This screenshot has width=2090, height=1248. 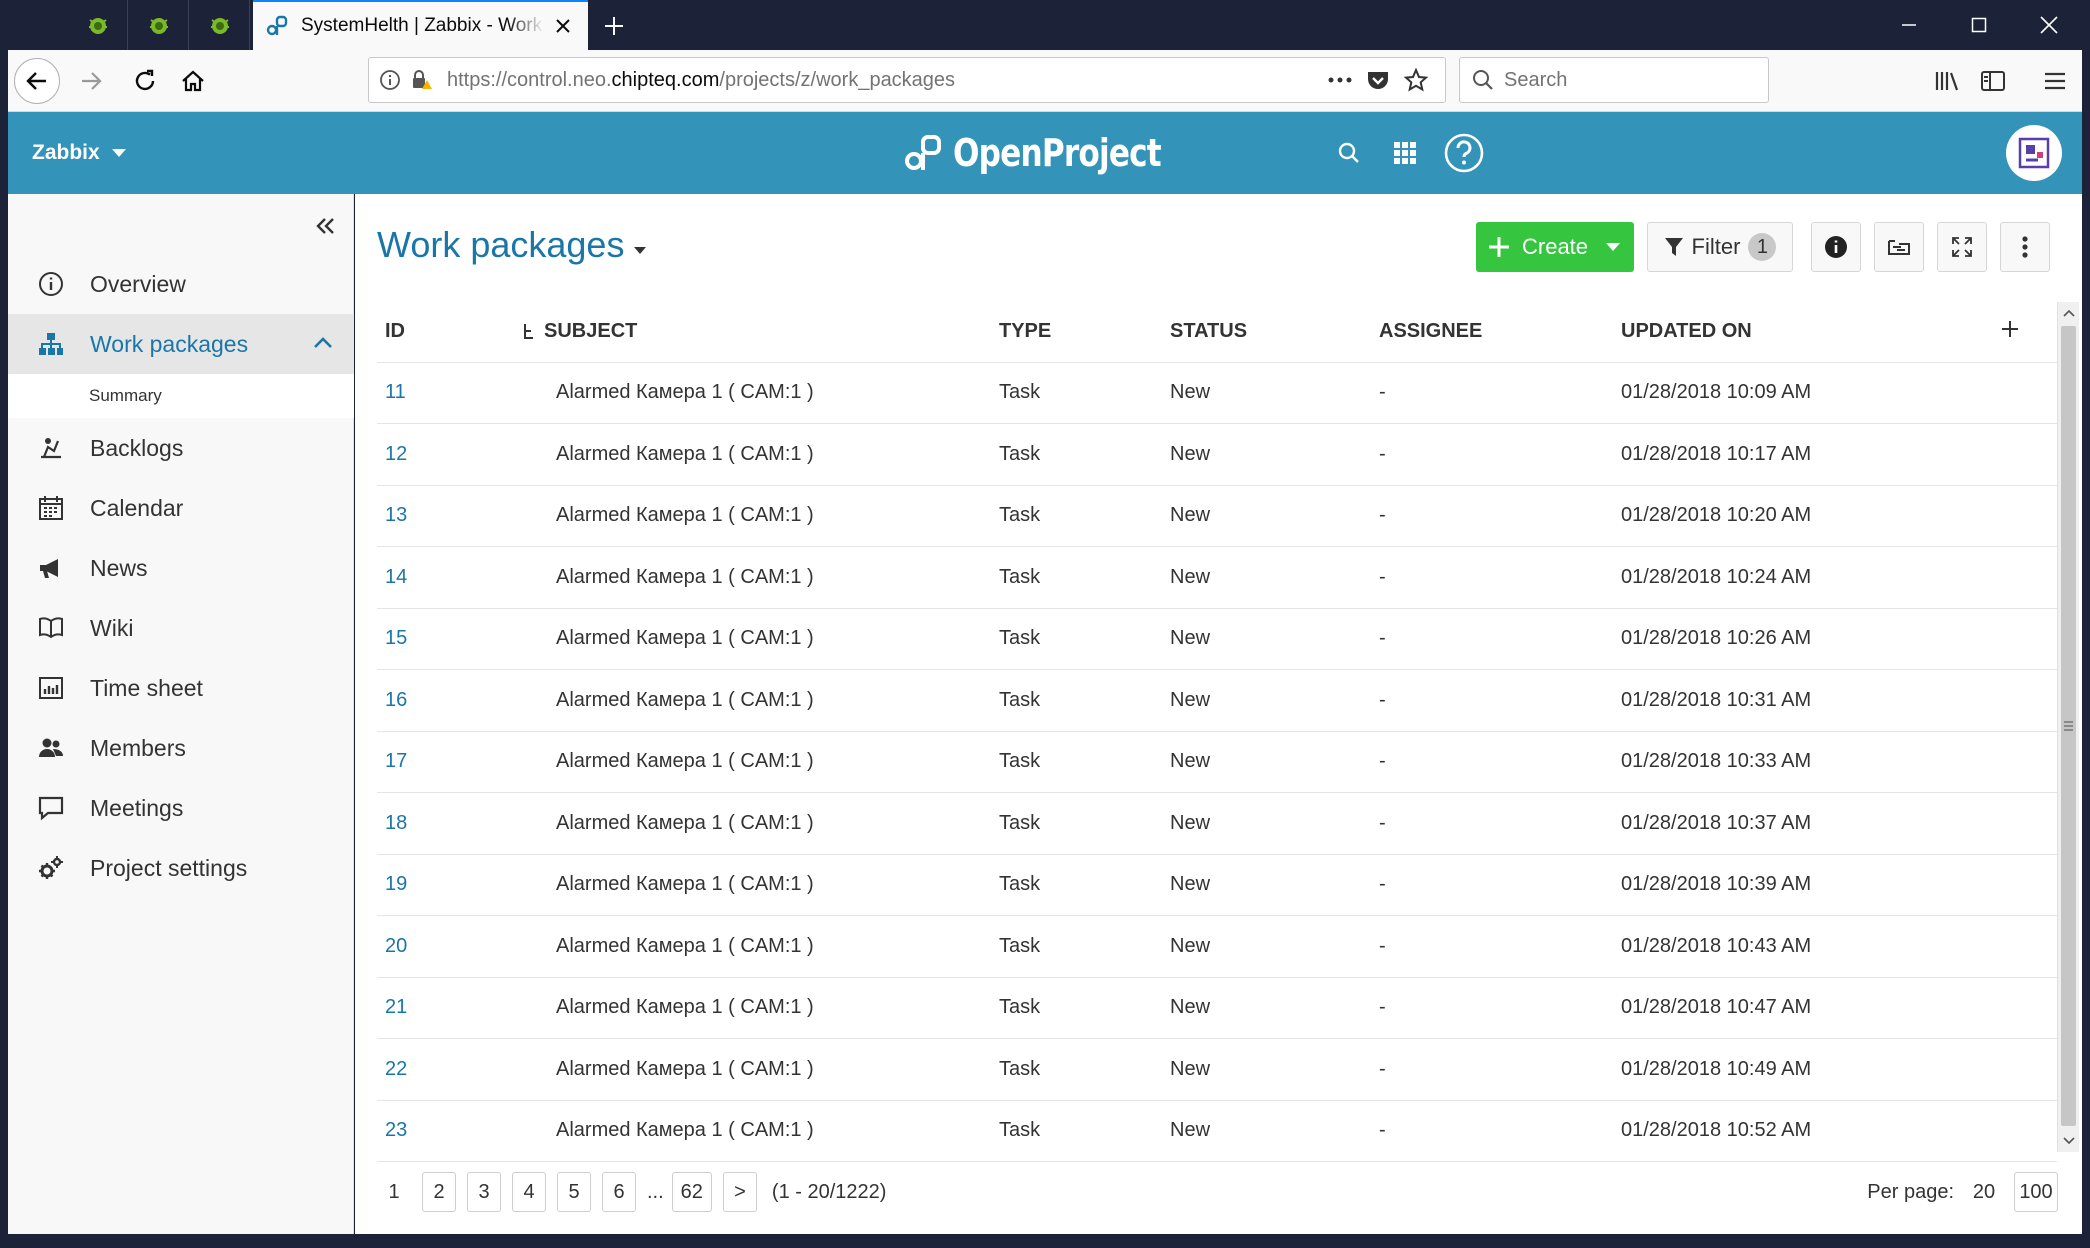 What do you see at coordinates (445, 639) in the screenshot?
I see `cell-id: 15` at bounding box center [445, 639].